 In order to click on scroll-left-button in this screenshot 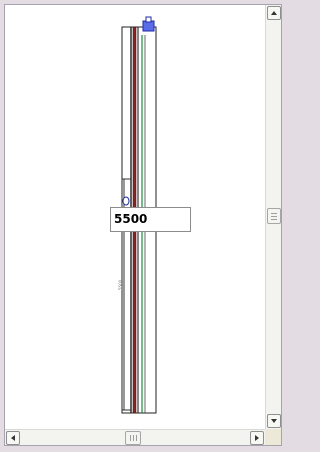, I will do `click(13, 438)`.